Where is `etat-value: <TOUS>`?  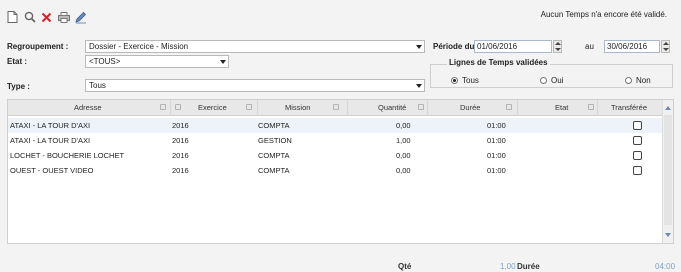 etat-value: <TOUS> is located at coordinates (105, 61).